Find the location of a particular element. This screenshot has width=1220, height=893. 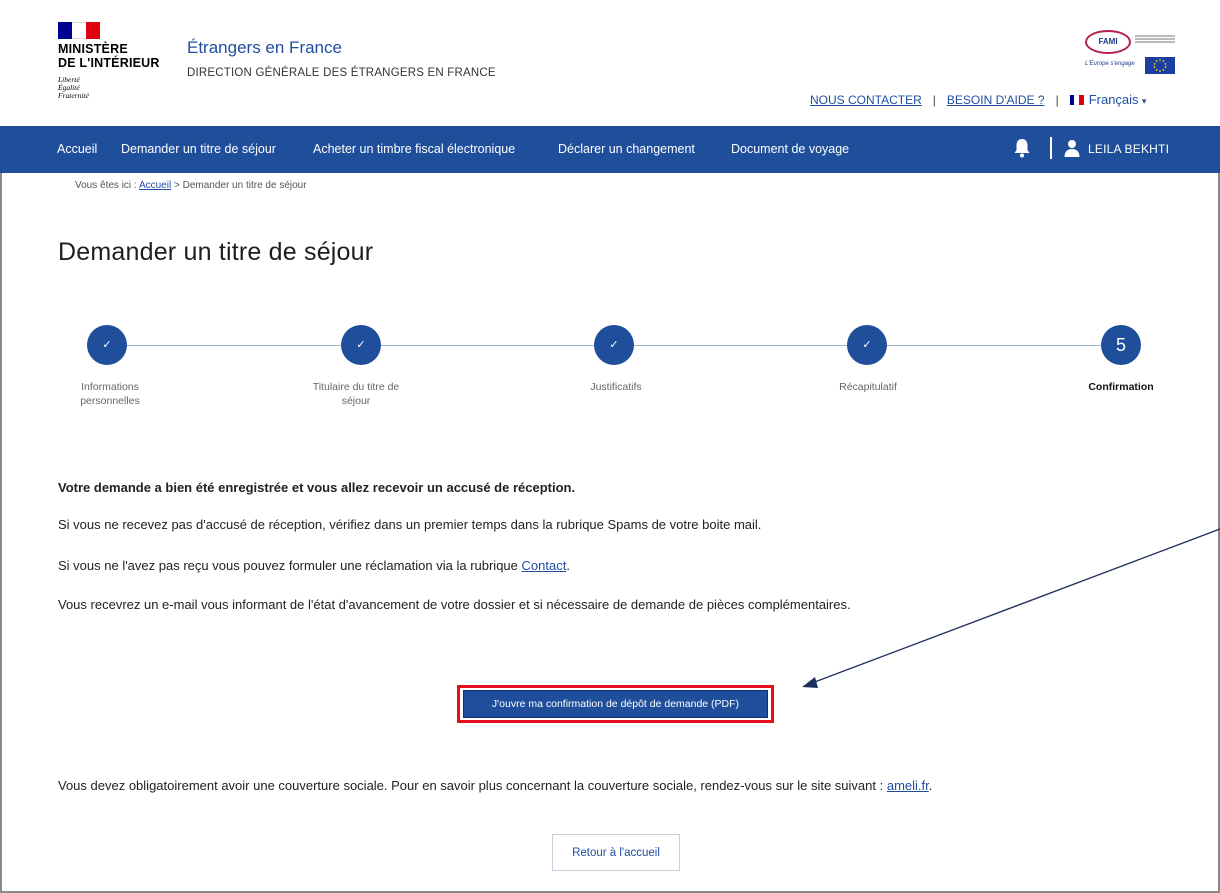

step-2-label-line1: Titulaire du titre de is located at coordinates (356, 387).